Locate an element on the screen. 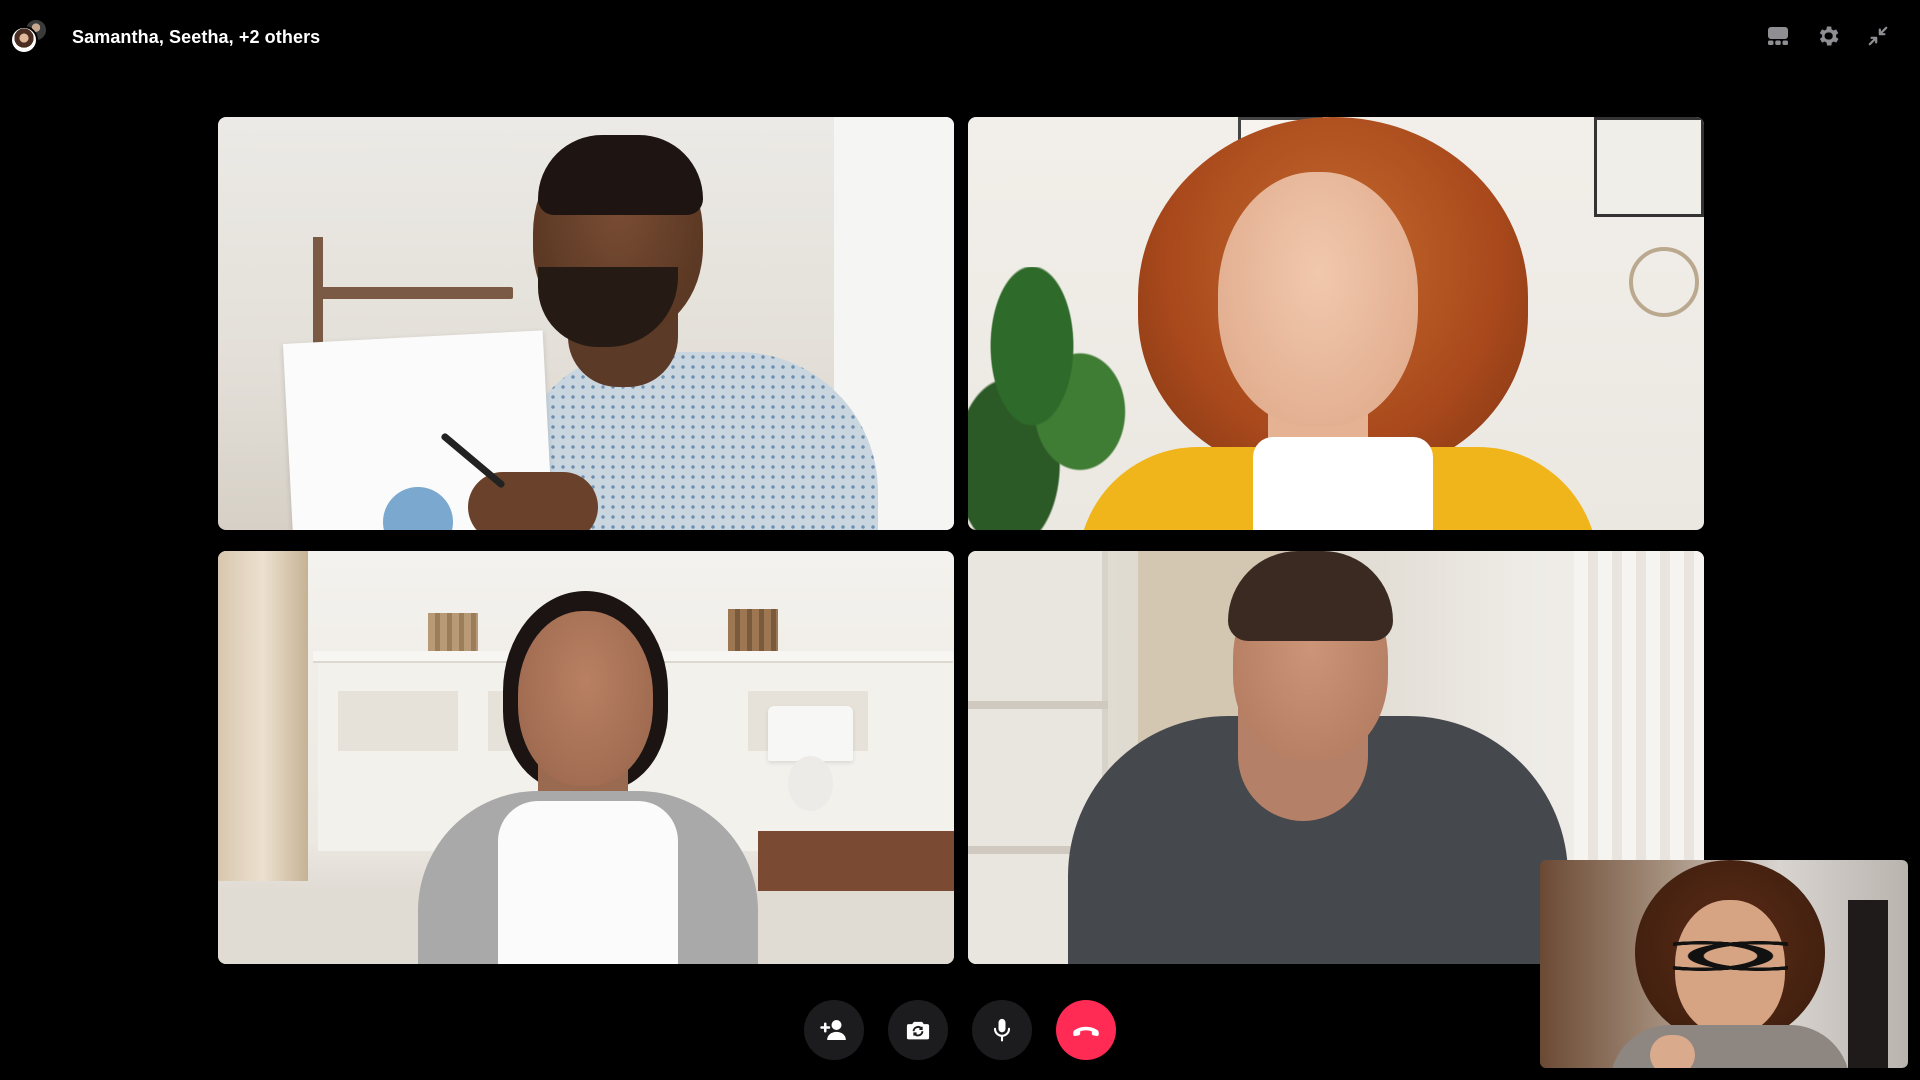  participant-avatar is located at coordinates (24, 40).